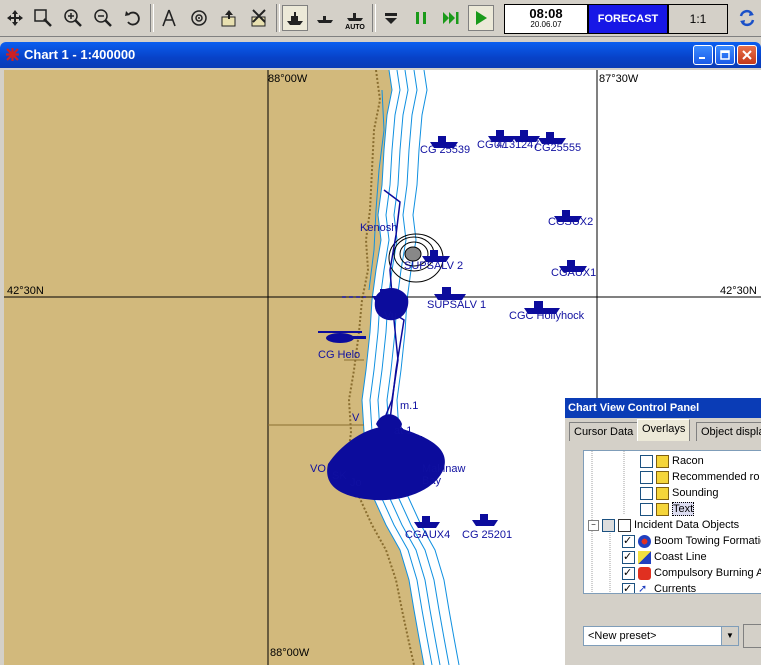  Describe the element at coordinates (443, 469) in the screenshot. I see `vessel-label: Makinaw` at that location.